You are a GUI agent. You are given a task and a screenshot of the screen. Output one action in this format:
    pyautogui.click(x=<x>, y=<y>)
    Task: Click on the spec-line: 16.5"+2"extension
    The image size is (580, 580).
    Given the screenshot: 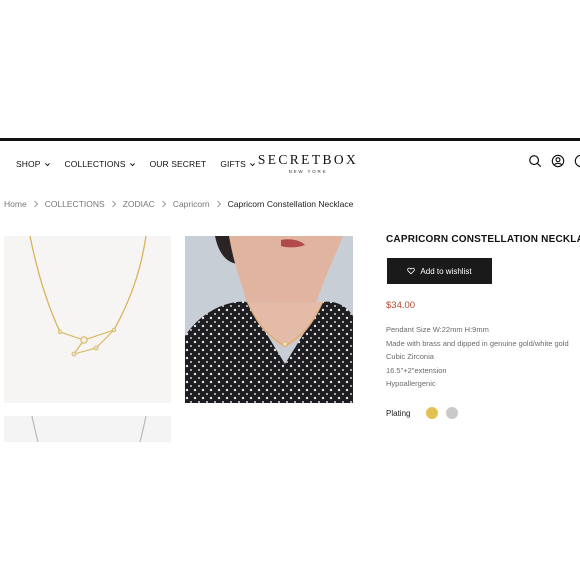 What is the action you would take?
    pyautogui.click(x=416, y=370)
    